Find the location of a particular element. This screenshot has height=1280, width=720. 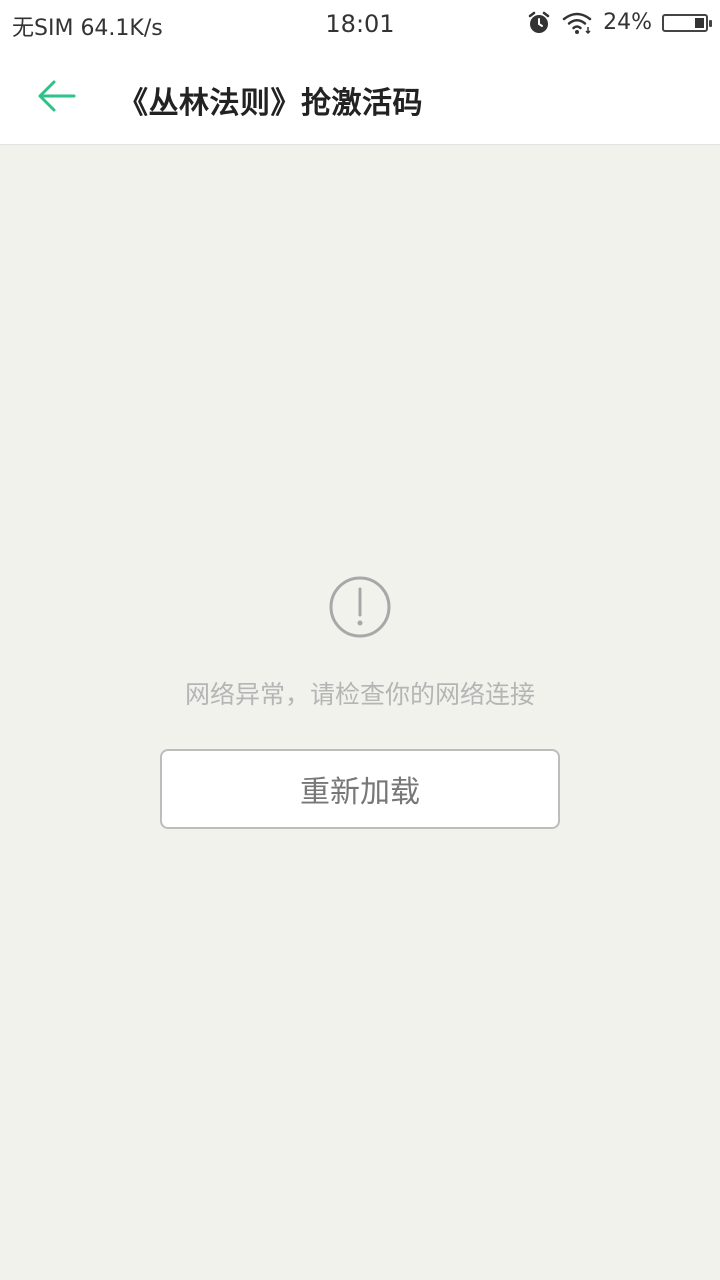

back-button is located at coordinates (56, 98).